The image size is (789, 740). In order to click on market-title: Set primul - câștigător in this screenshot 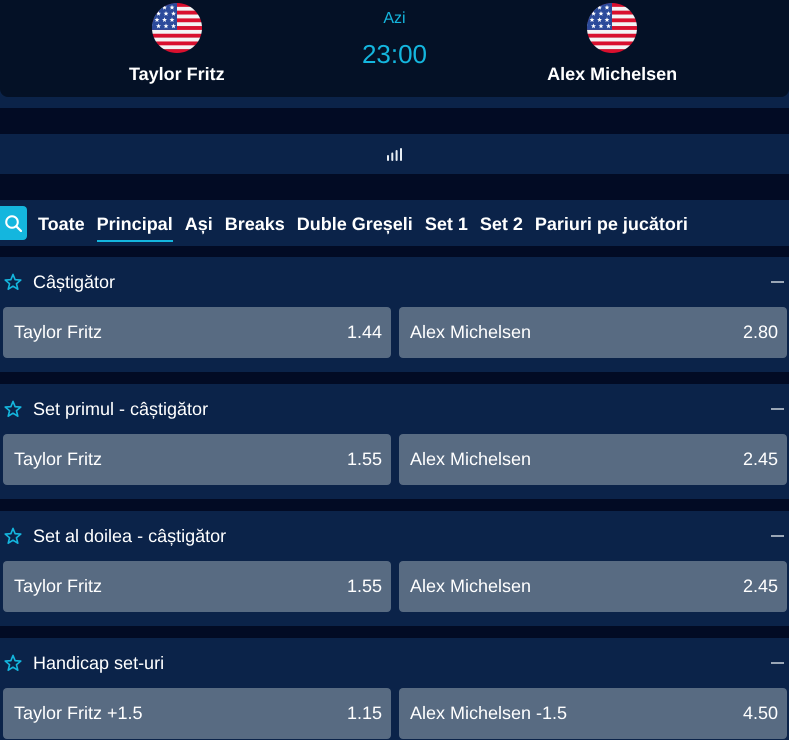, I will do `click(121, 409)`.